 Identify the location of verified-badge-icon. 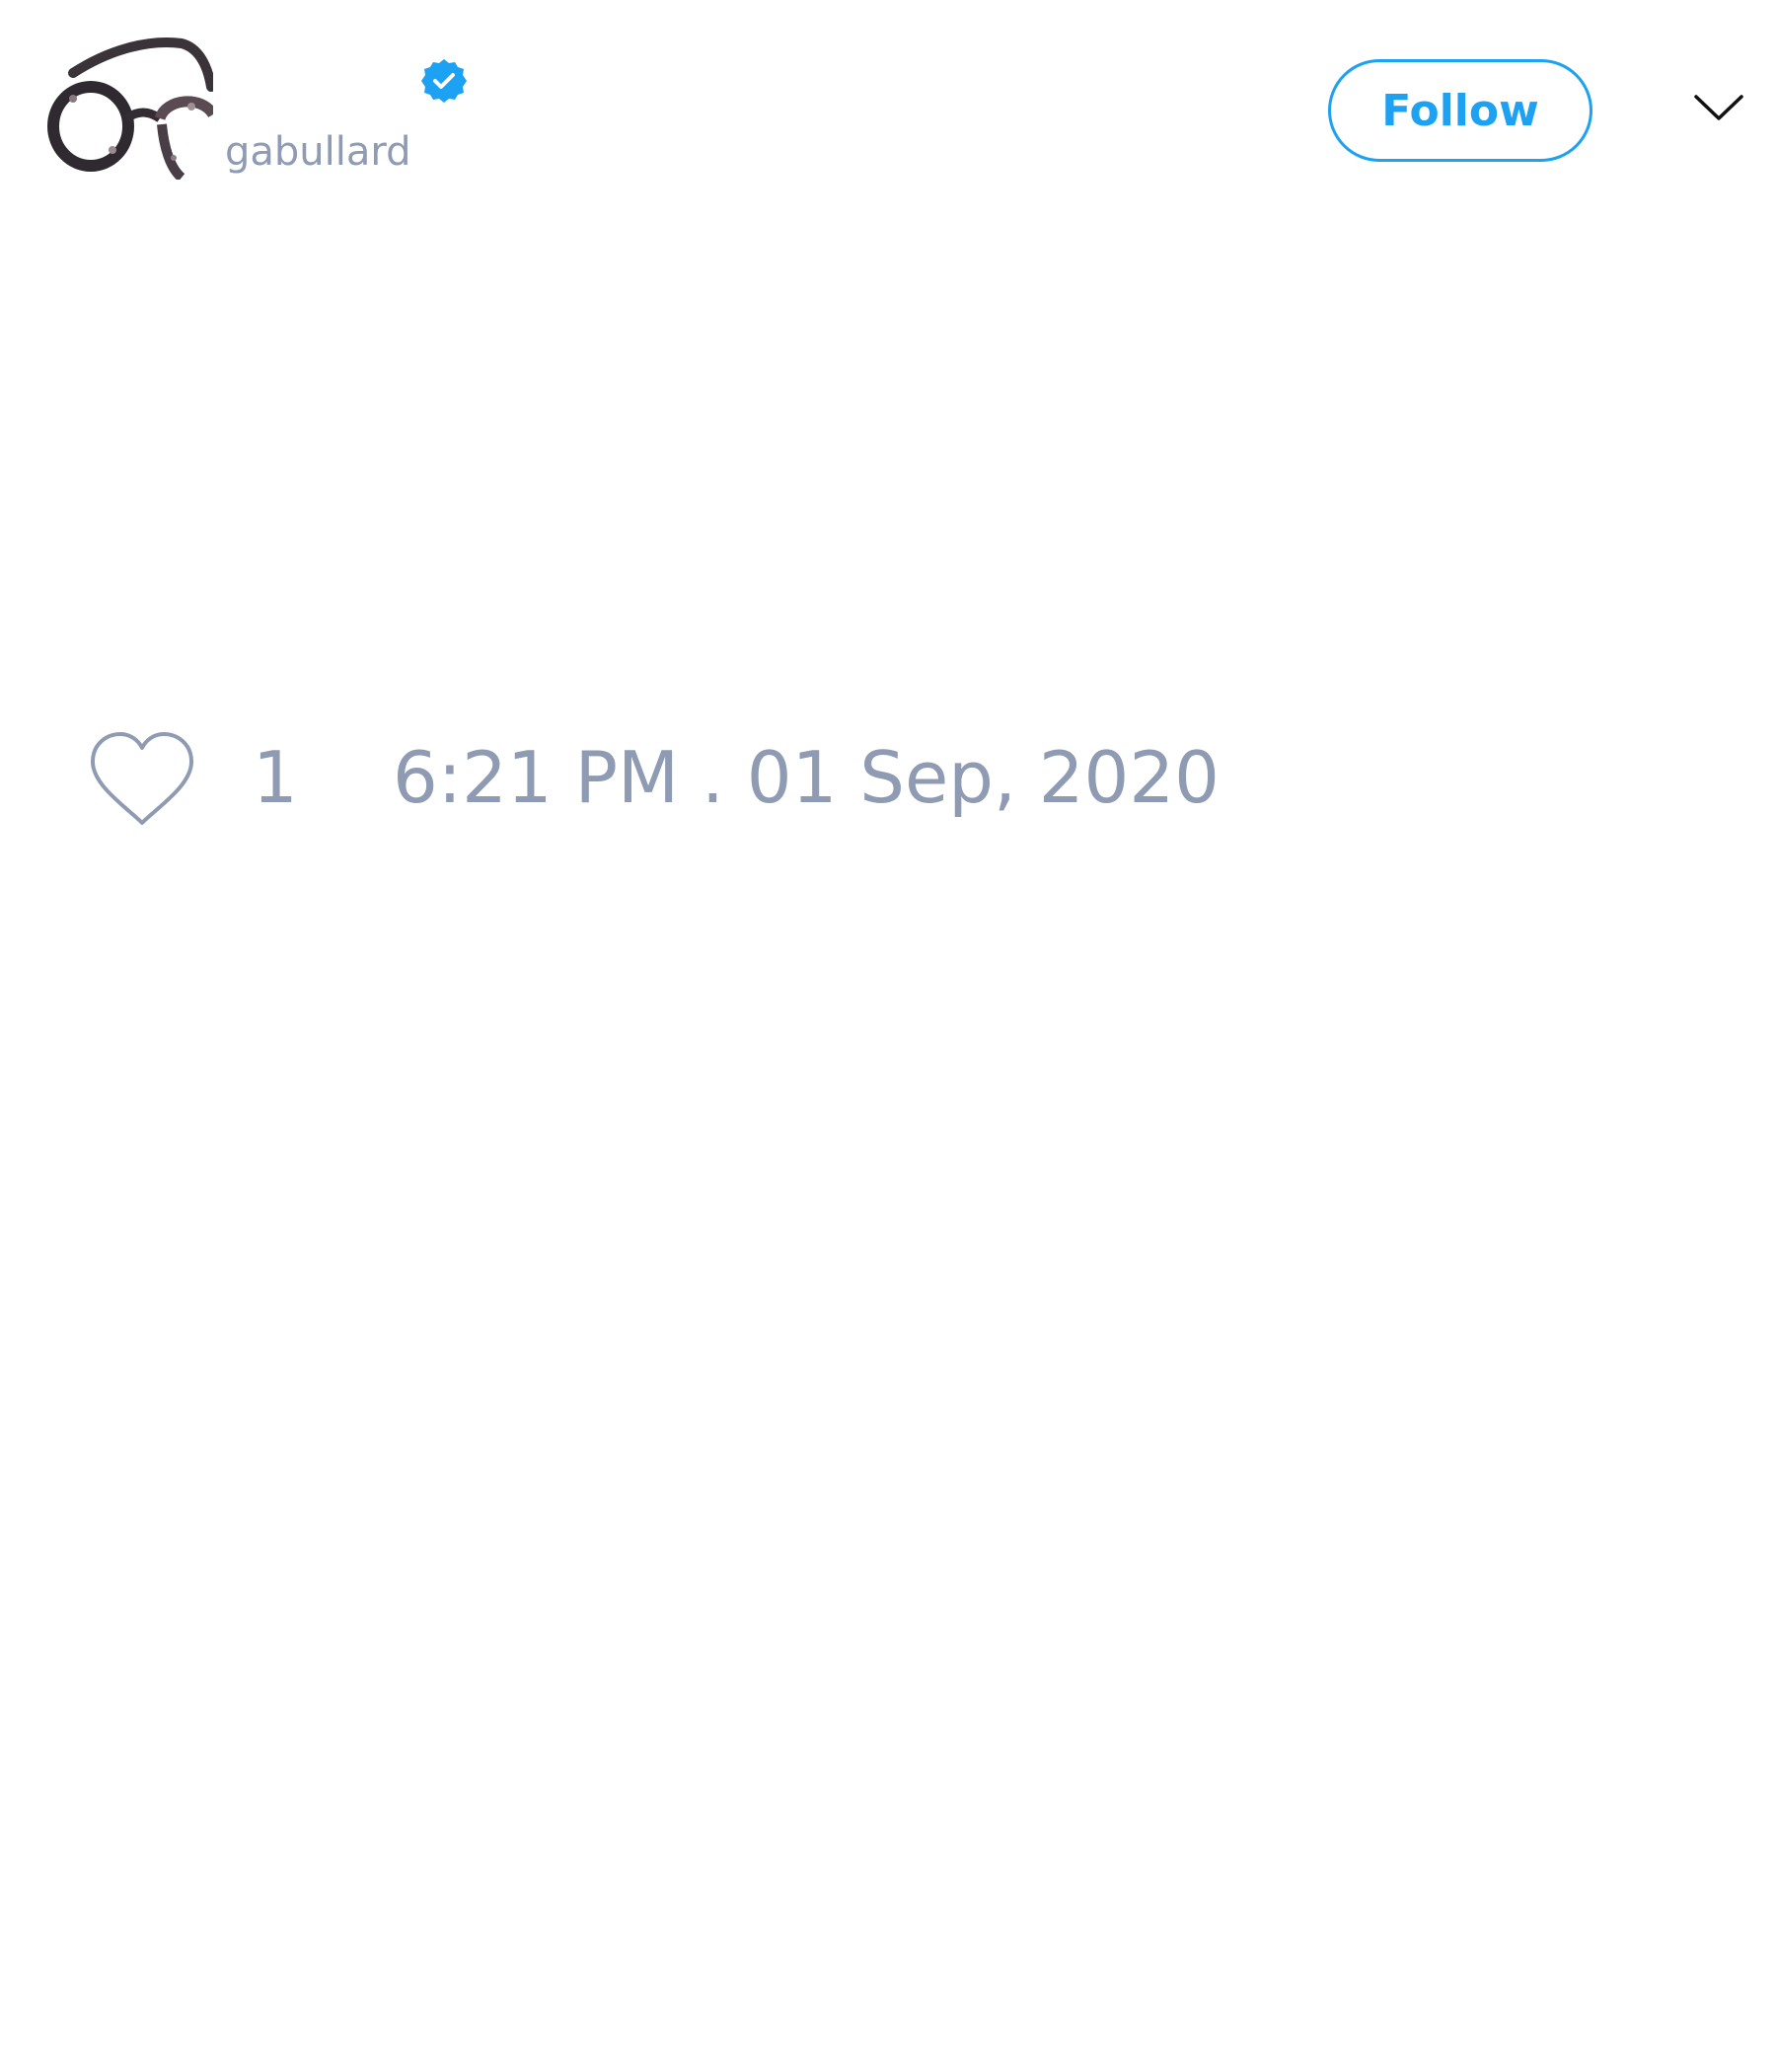
(444, 81).